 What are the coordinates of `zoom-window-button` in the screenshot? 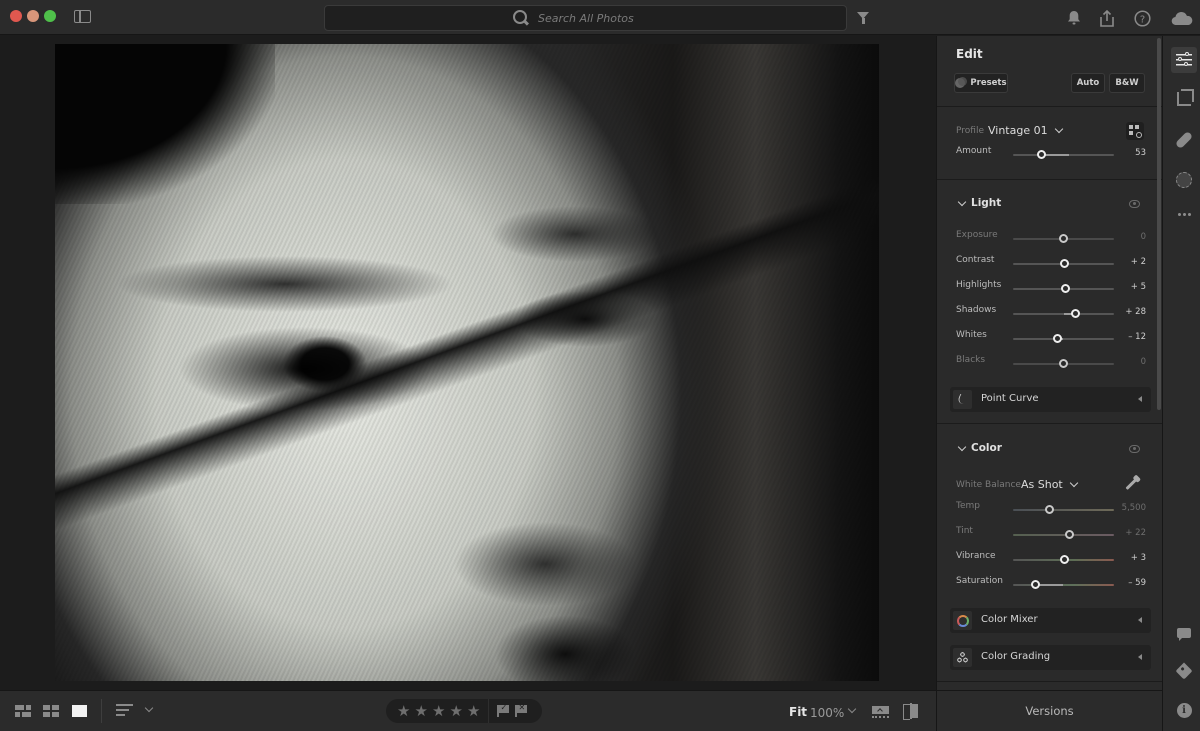 It's located at (50, 16).